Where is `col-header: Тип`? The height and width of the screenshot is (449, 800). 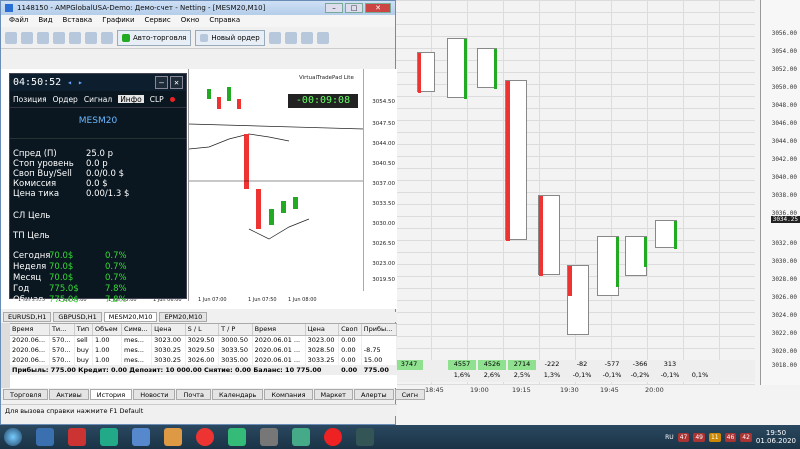 col-header: Тип is located at coordinates (84, 330).